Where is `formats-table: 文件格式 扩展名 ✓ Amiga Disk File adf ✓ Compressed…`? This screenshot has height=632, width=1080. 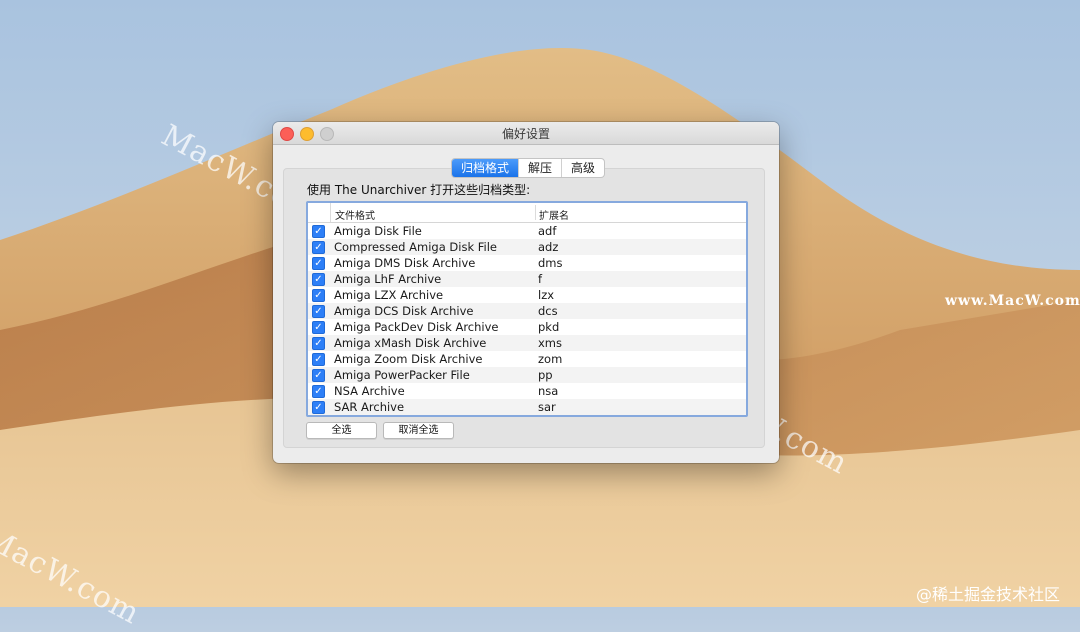 formats-table: 文件格式 扩展名 ✓ Amiga Disk File adf ✓ Compressed… is located at coordinates (527, 309).